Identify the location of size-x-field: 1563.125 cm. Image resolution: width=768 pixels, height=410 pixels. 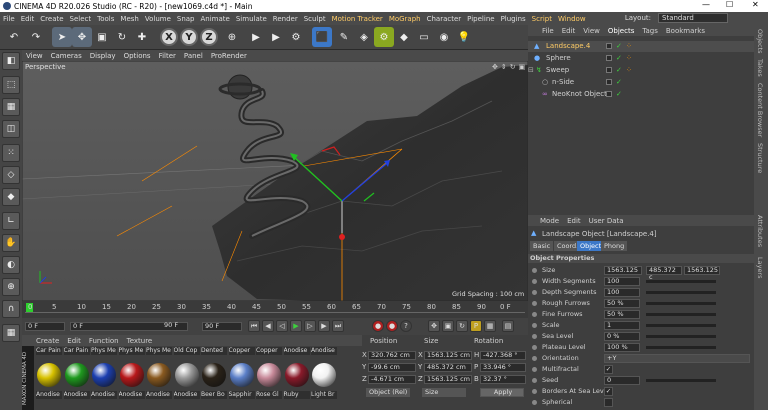
(448, 355).